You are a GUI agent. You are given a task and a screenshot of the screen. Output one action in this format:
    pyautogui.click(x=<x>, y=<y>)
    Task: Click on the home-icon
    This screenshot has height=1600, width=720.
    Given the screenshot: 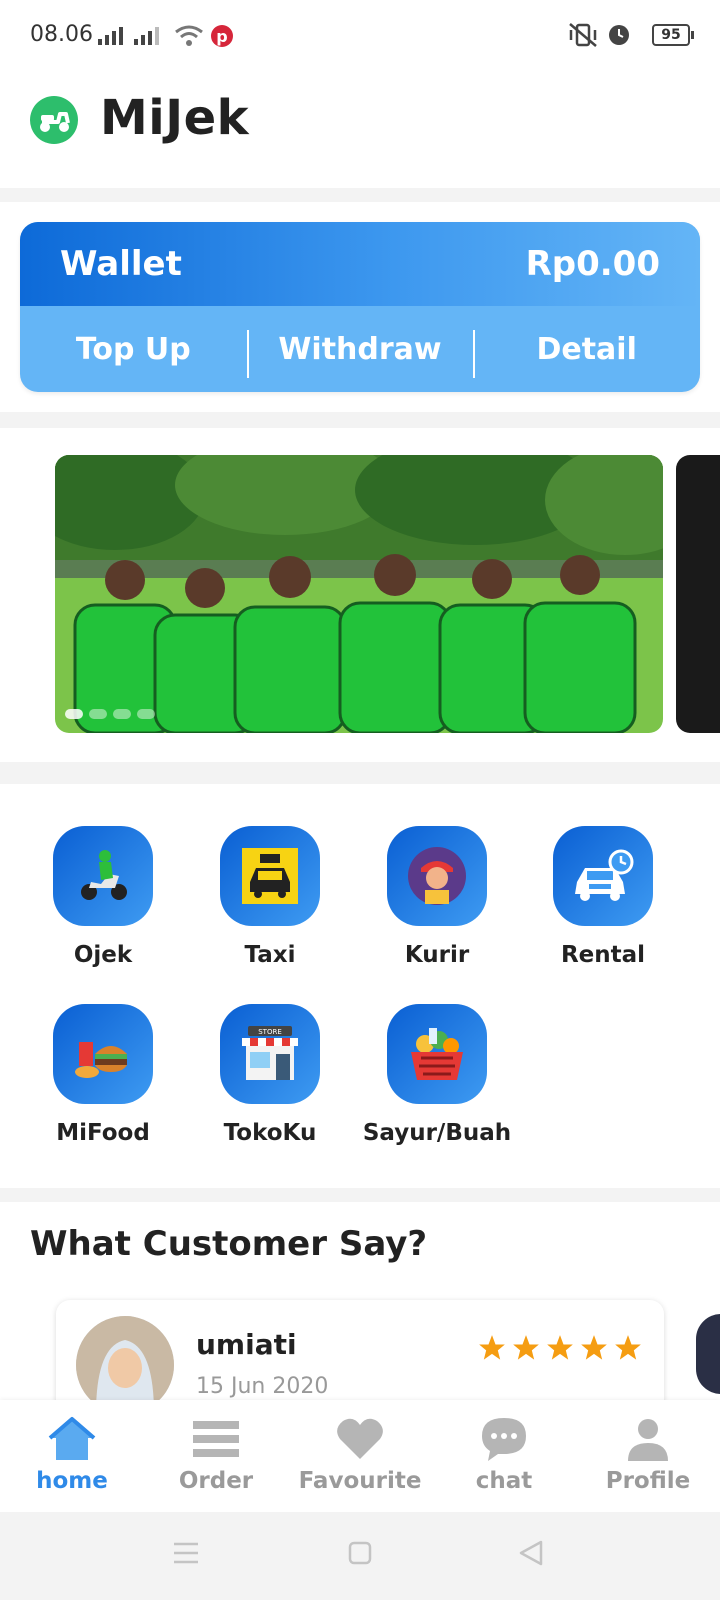 What is the action you would take?
    pyautogui.click(x=72, y=1439)
    